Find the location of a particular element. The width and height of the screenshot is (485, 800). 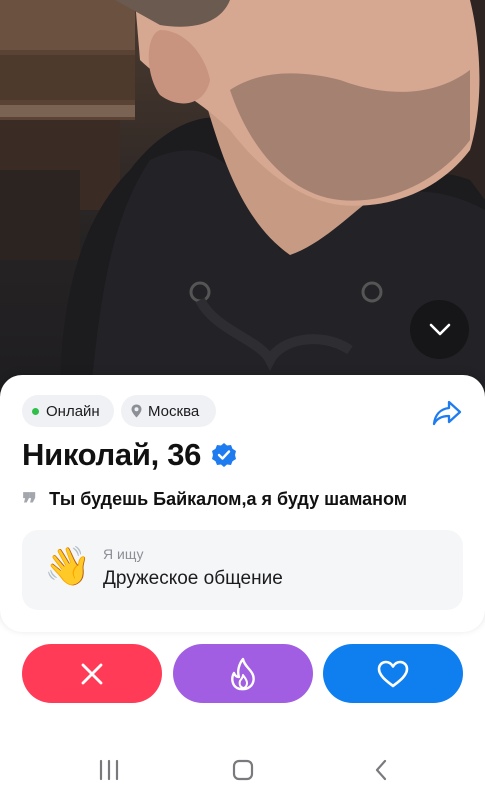

quote-icon: ❞ is located at coordinates (30, 503).